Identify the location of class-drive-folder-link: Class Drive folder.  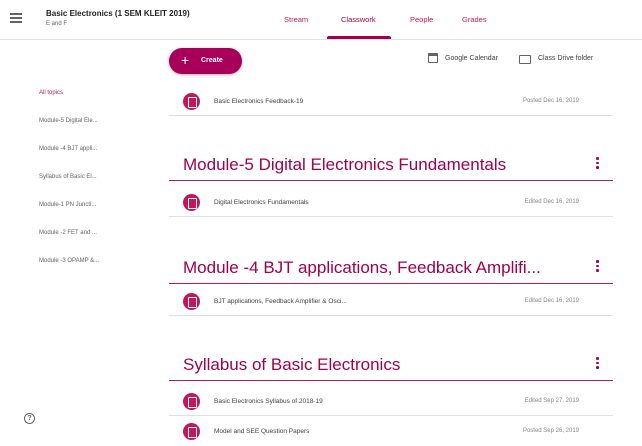
(565, 58).